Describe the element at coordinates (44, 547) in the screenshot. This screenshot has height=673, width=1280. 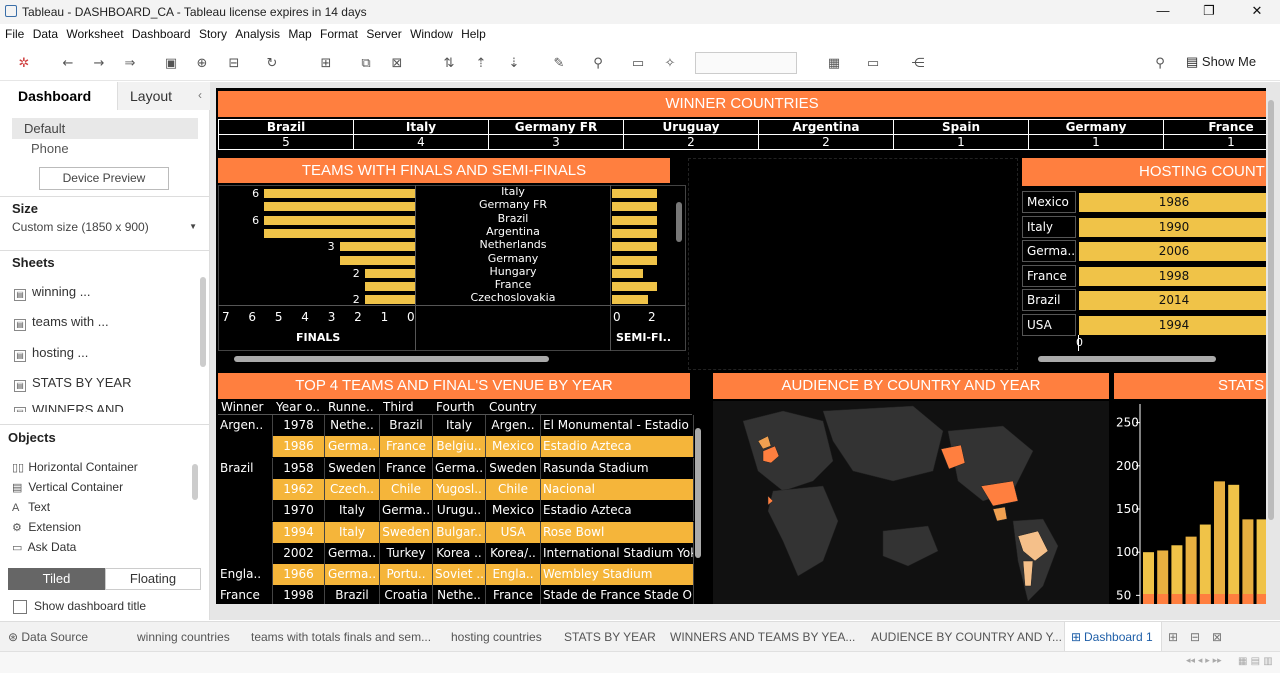
I see `object-ask-data: ▭ Ask Data` at that location.